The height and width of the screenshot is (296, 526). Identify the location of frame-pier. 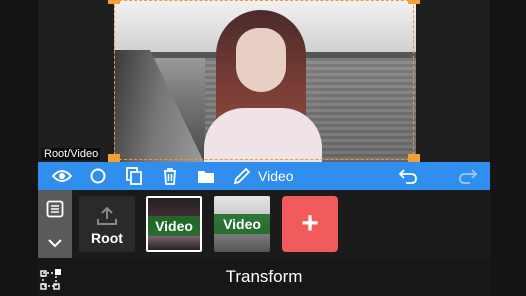
(159, 106).